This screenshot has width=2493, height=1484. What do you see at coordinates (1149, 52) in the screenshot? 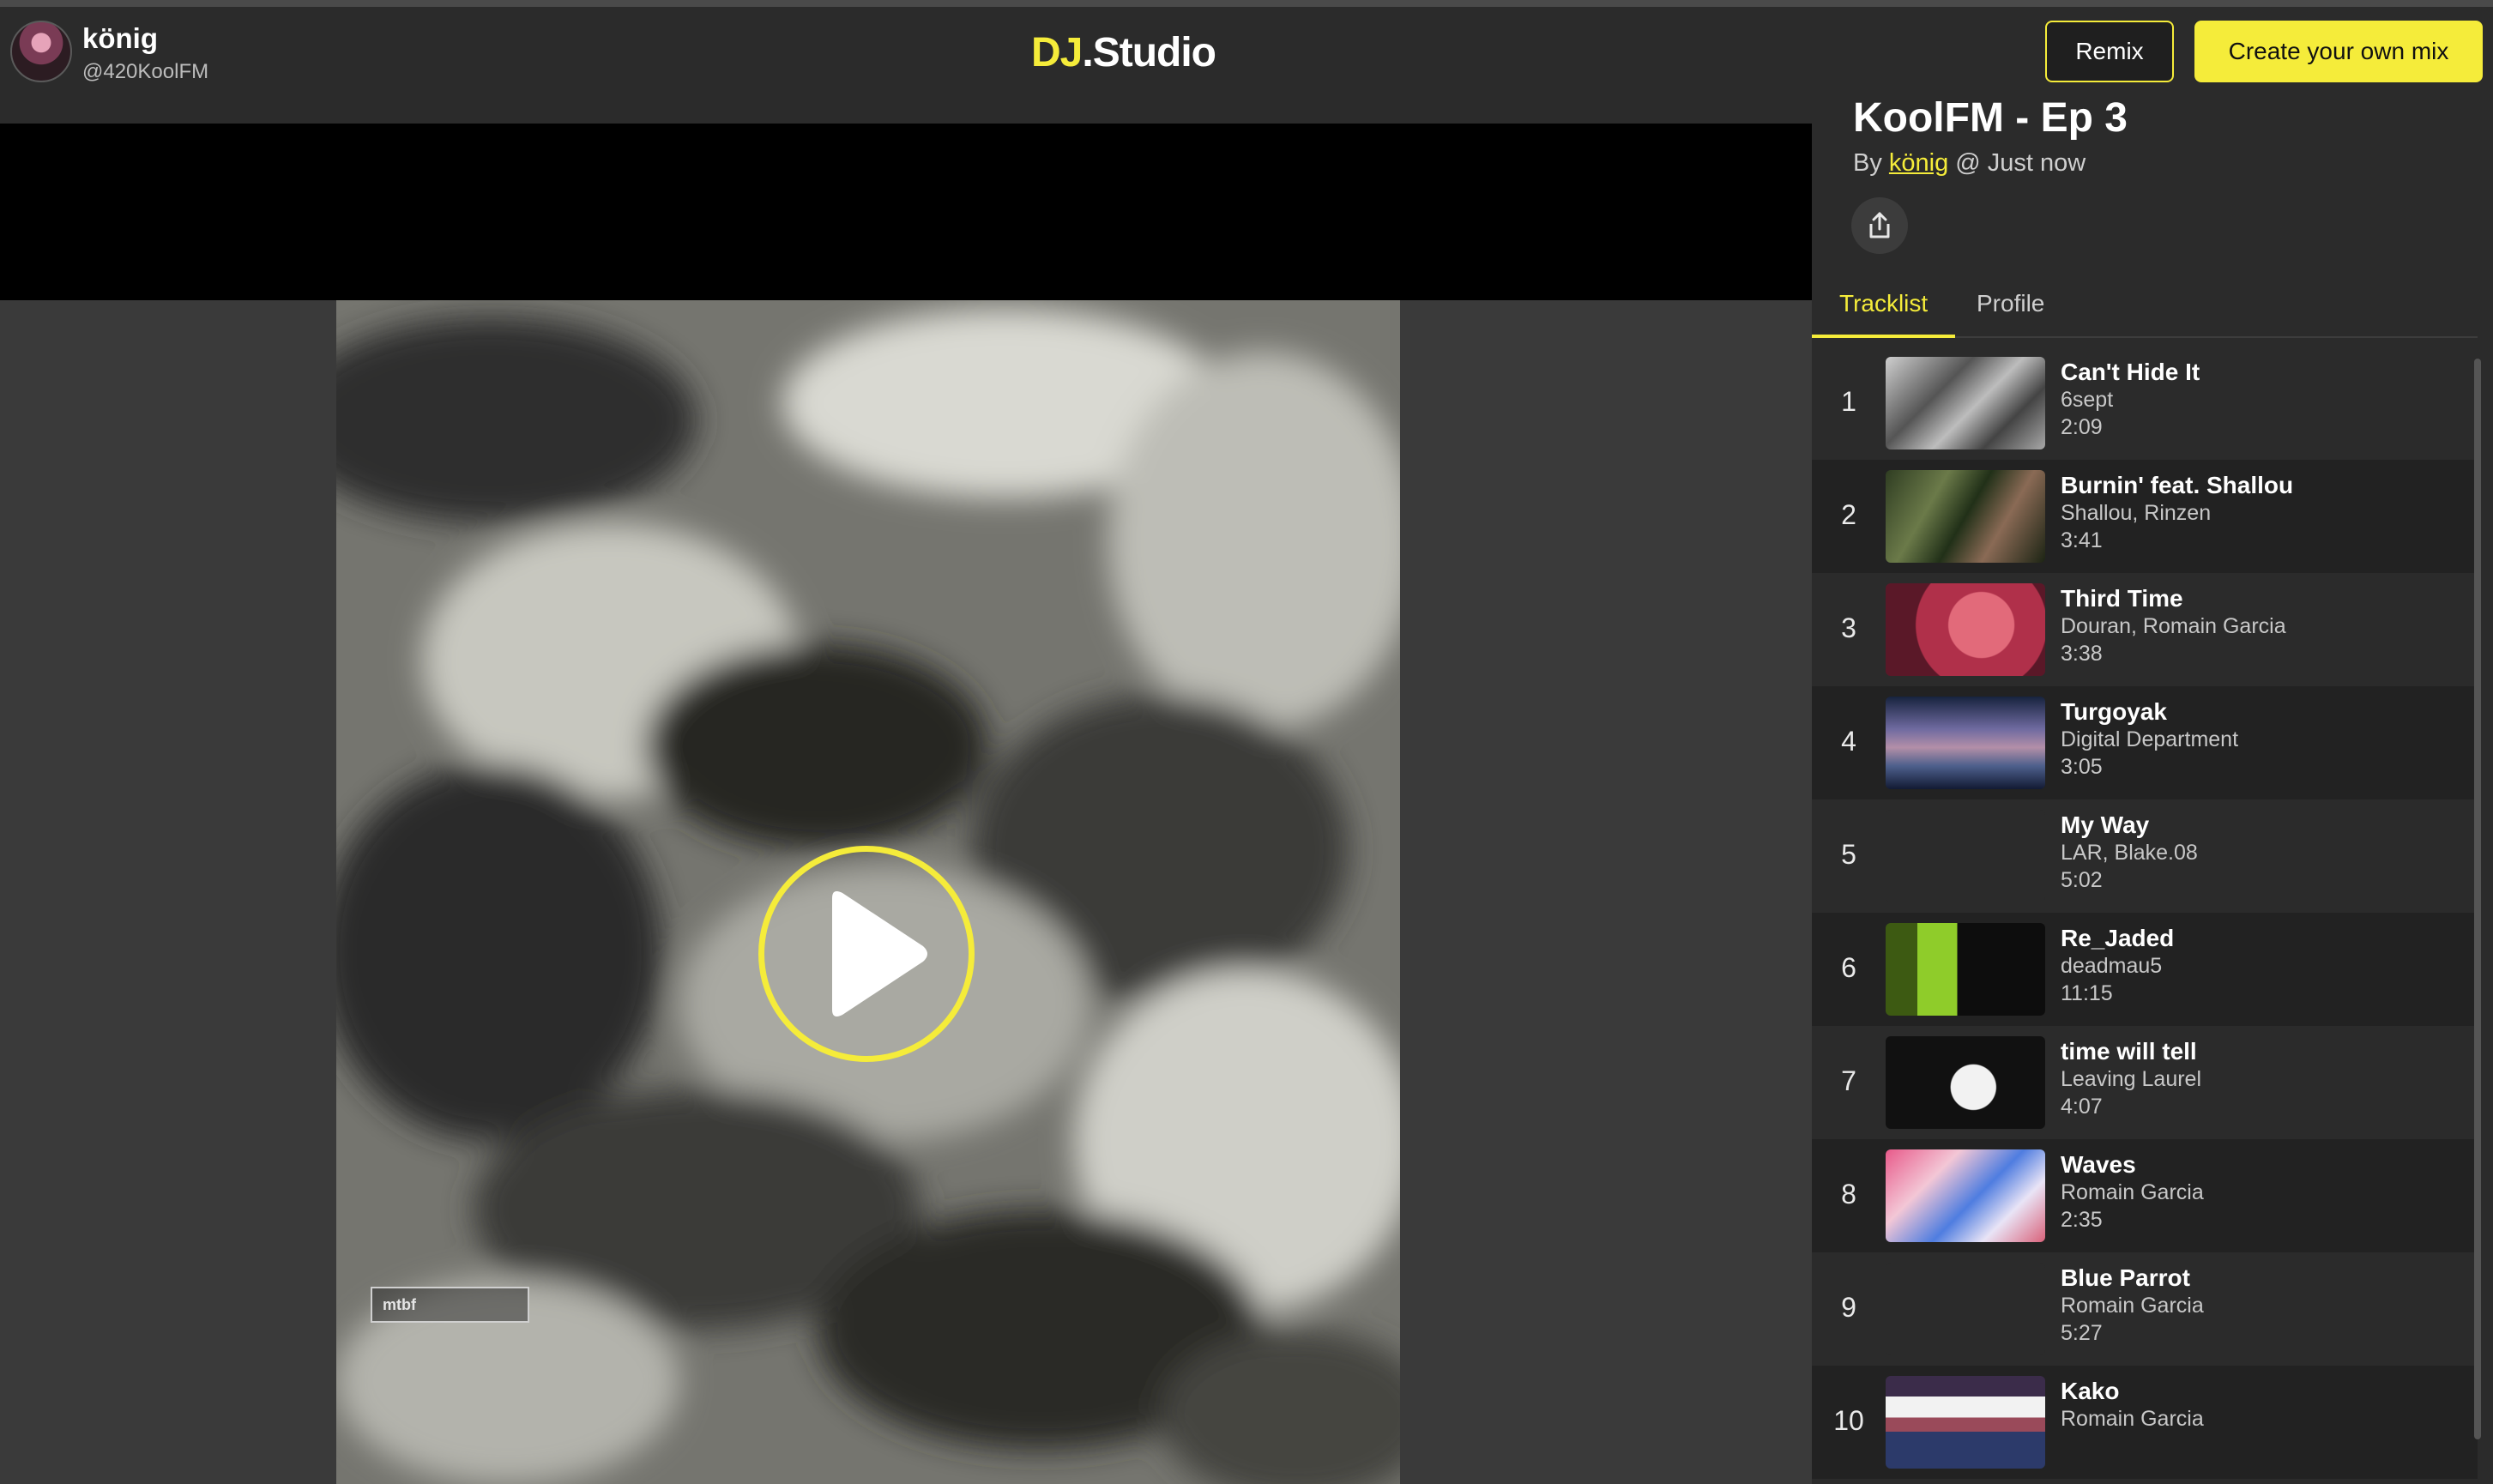
I see `logo-studio: .Studio` at bounding box center [1149, 52].